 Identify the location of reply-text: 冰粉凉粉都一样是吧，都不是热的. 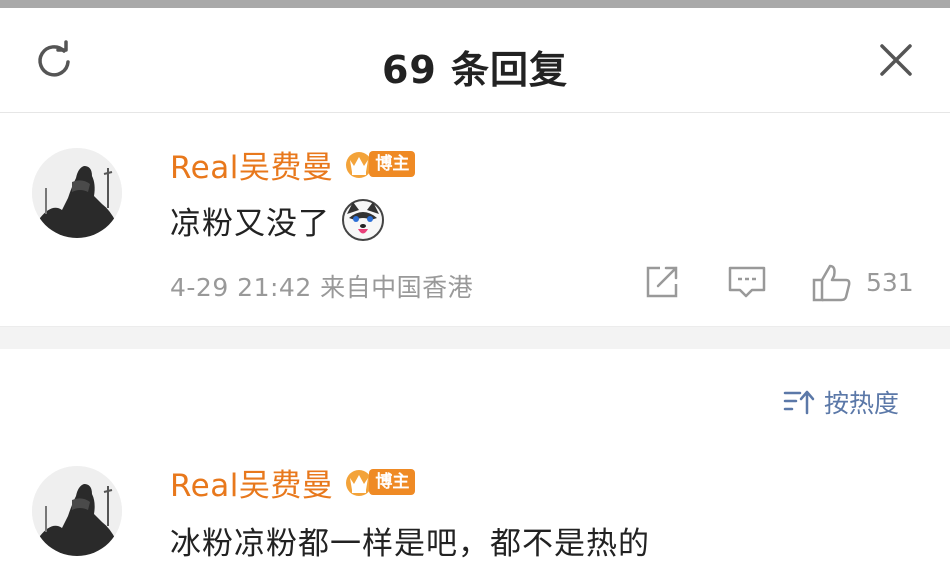
(410, 544).